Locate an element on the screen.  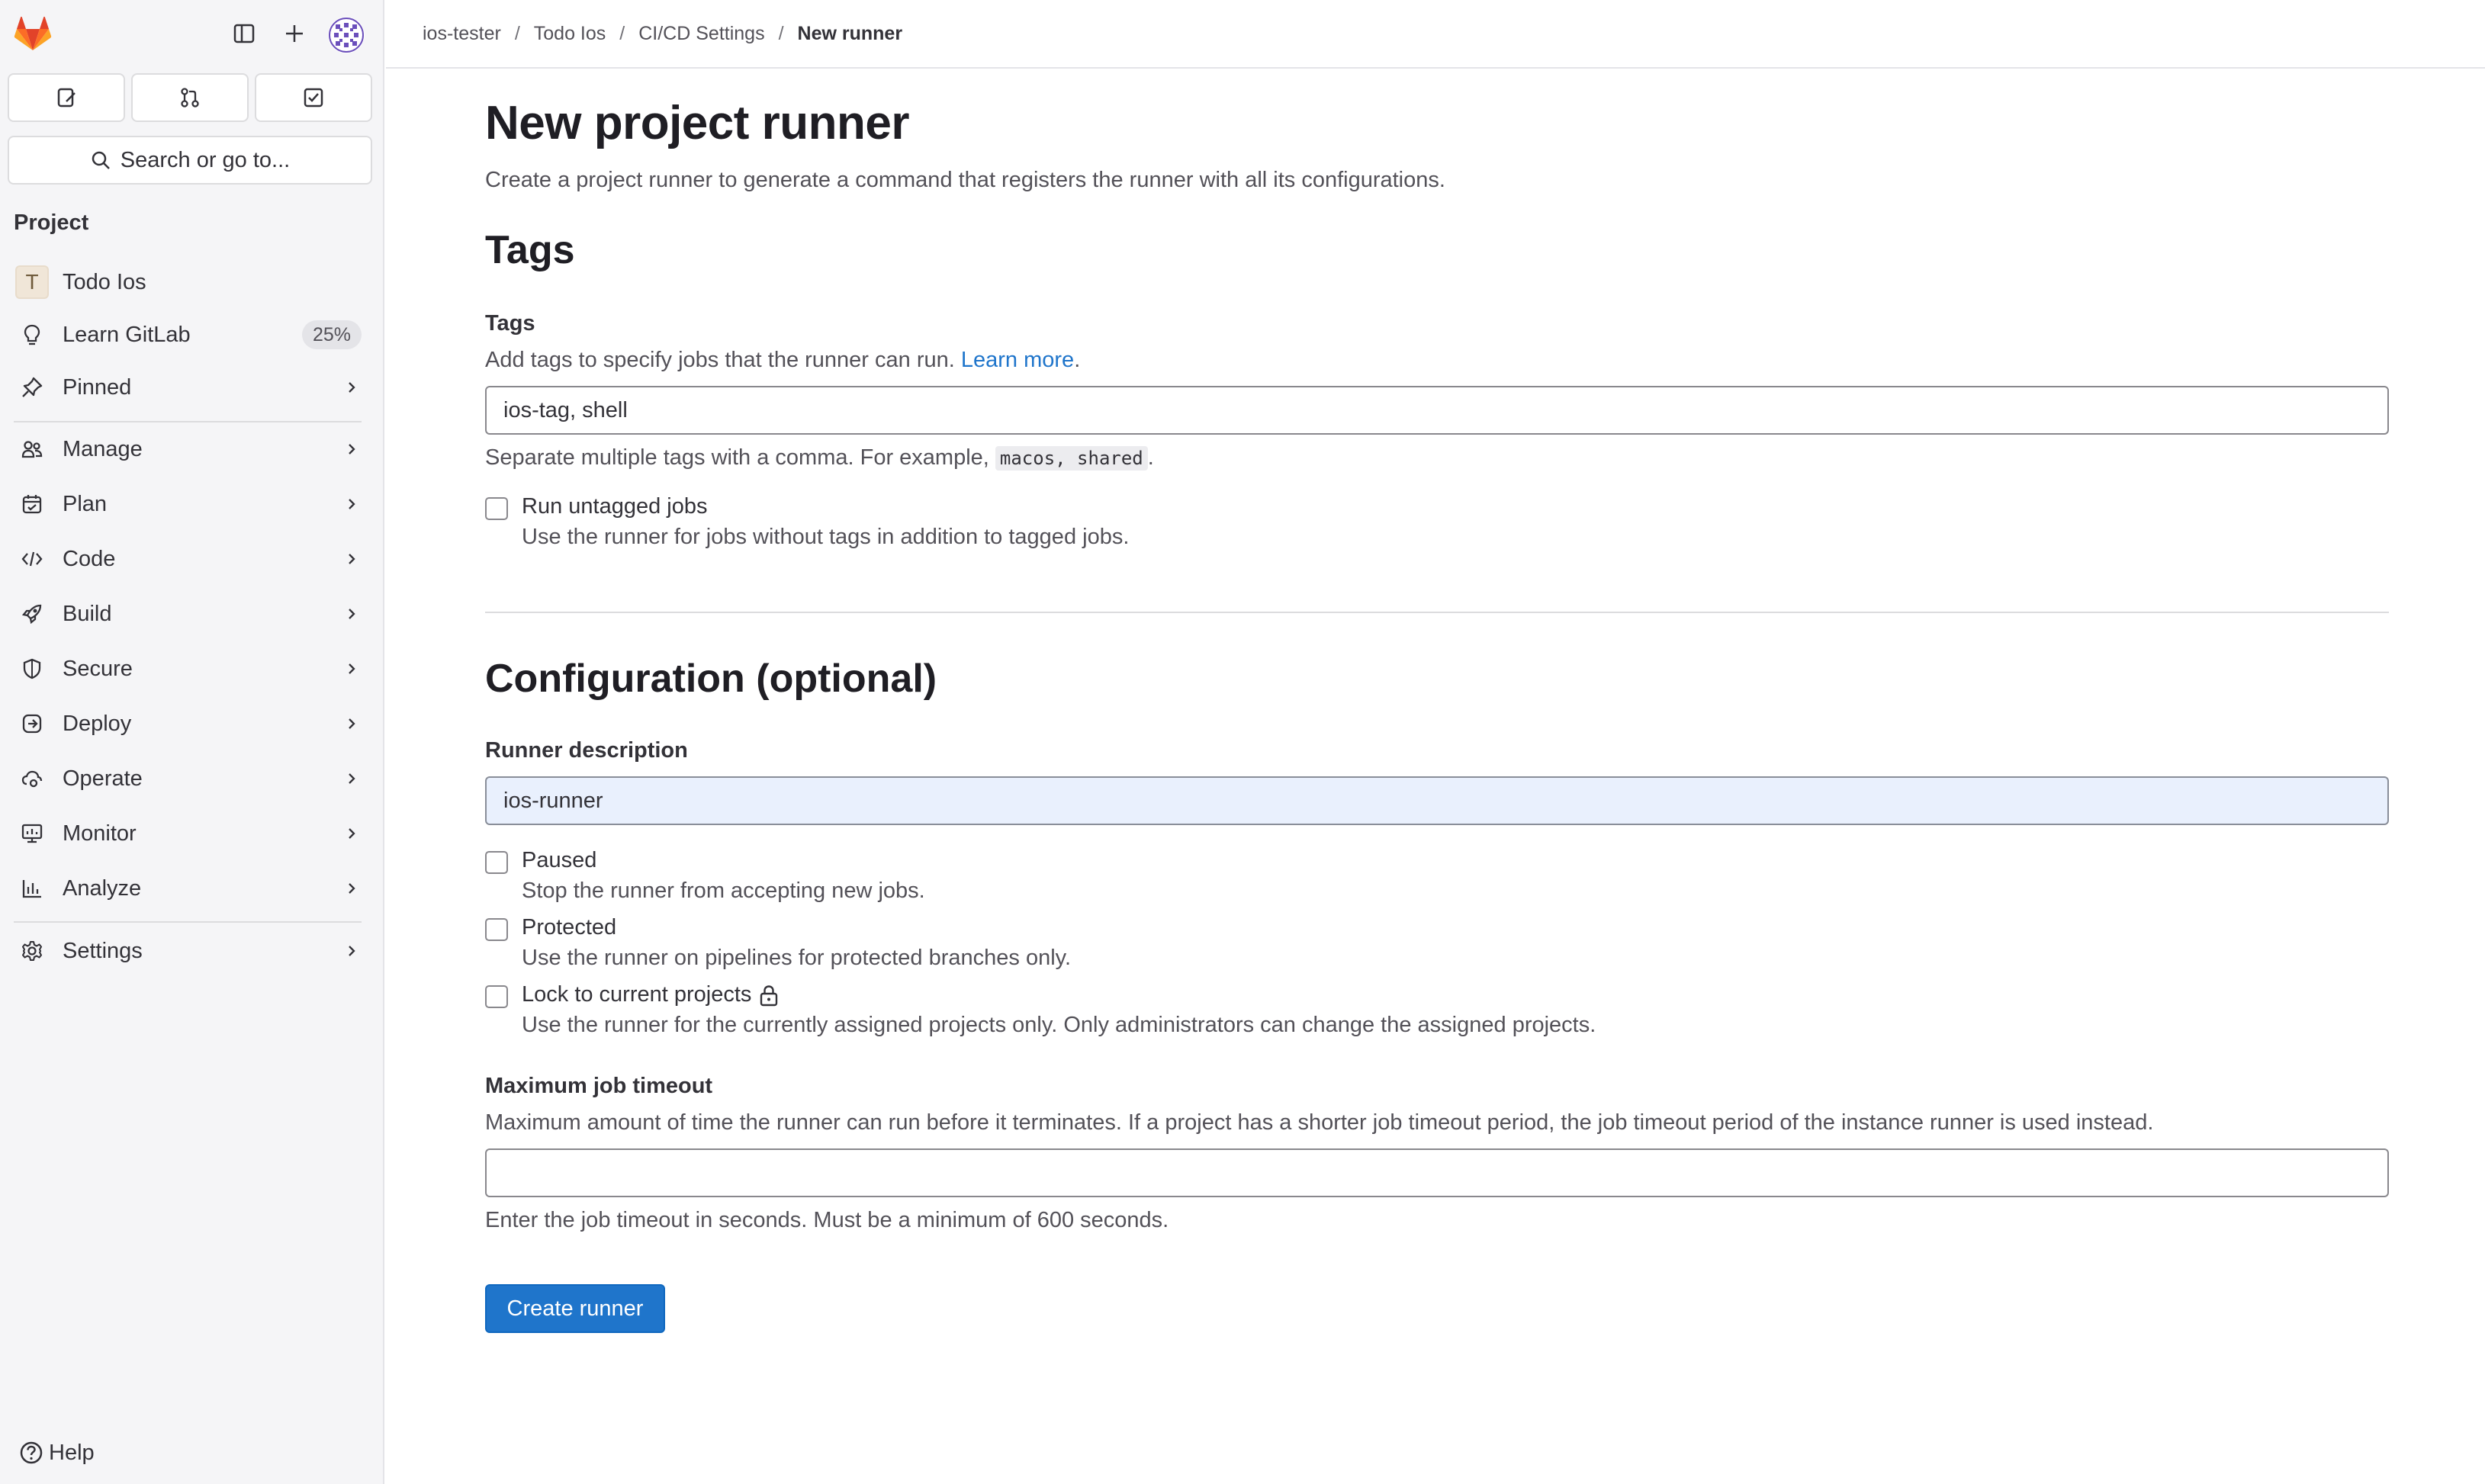
sidebar-item-label: Operate is located at coordinates (103, 779).